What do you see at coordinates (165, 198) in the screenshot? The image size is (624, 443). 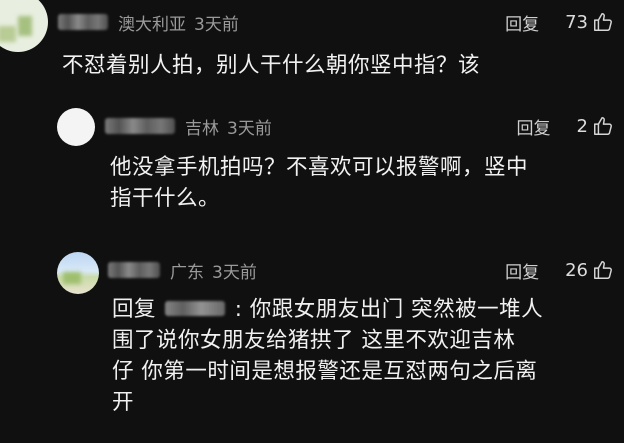 I see `comment-text-line: 指干什么。` at bounding box center [165, 198].